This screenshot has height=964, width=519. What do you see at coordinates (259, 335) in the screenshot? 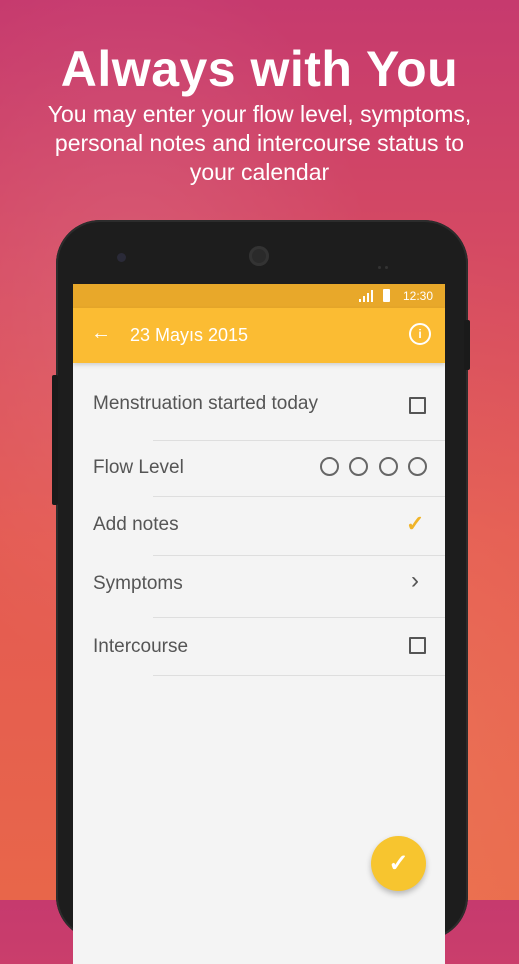
I see `app-bar: ← 23 Mayıs 2015 i` at bounding box center [259, 335].